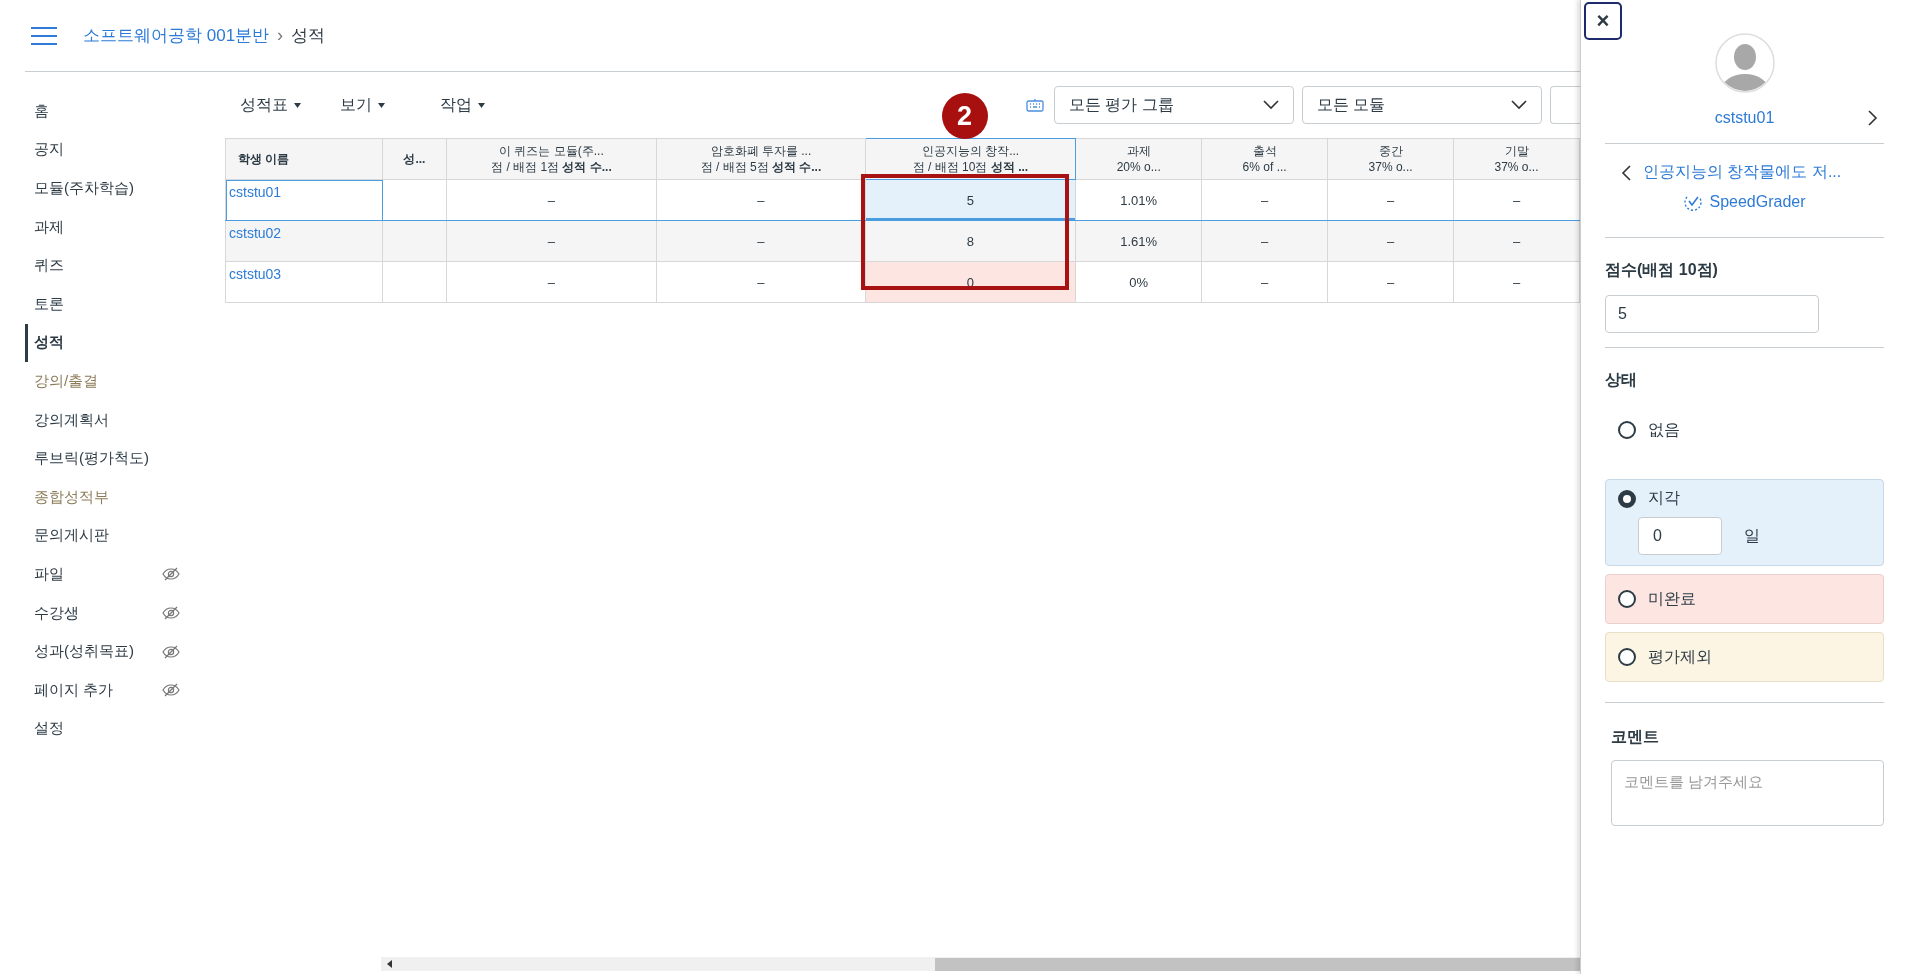  Describe the element at coordinates (304, 159) in the screenshot. I see `column-header: 학생 이름` at that location.